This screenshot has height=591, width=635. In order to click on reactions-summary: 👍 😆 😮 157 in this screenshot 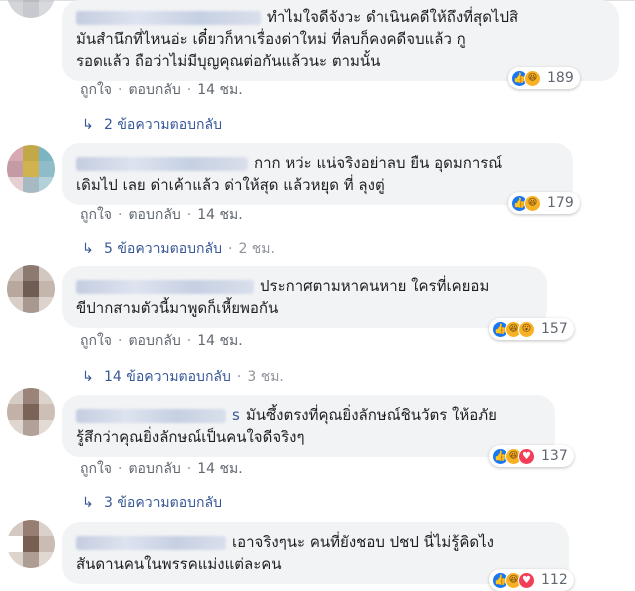, I will do `click(531, 329)`.